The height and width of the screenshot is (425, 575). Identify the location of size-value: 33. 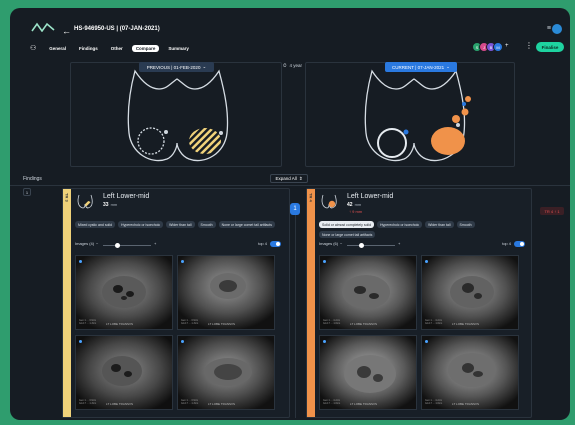
(106, 205).